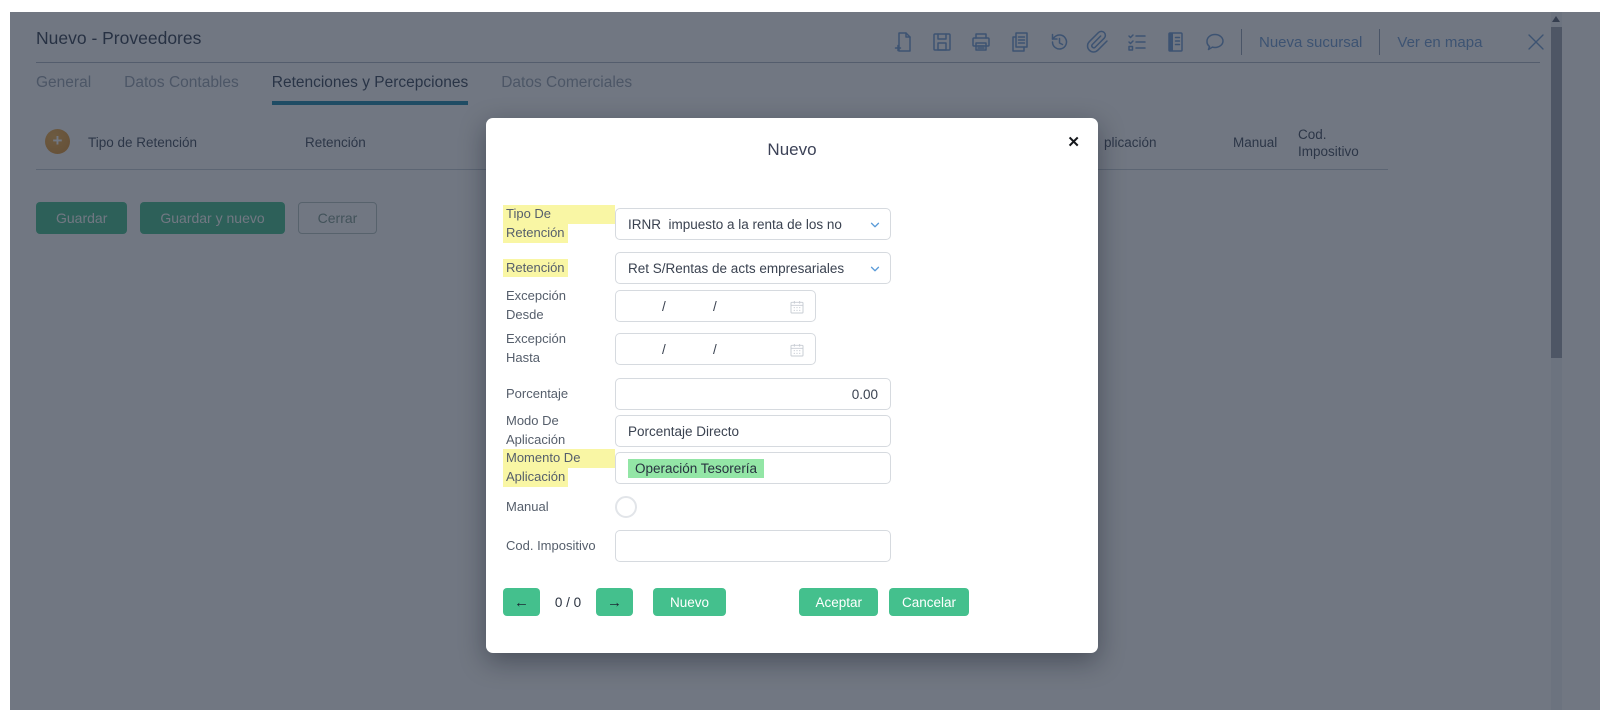 The image size is (1600, 712). What do you see at coordinates (736, 602) in the screenshot?
I see `modal-footer: ← 0 / 0 → Nuevo Aceptar Cancelar` at bounding box center [736, 602].